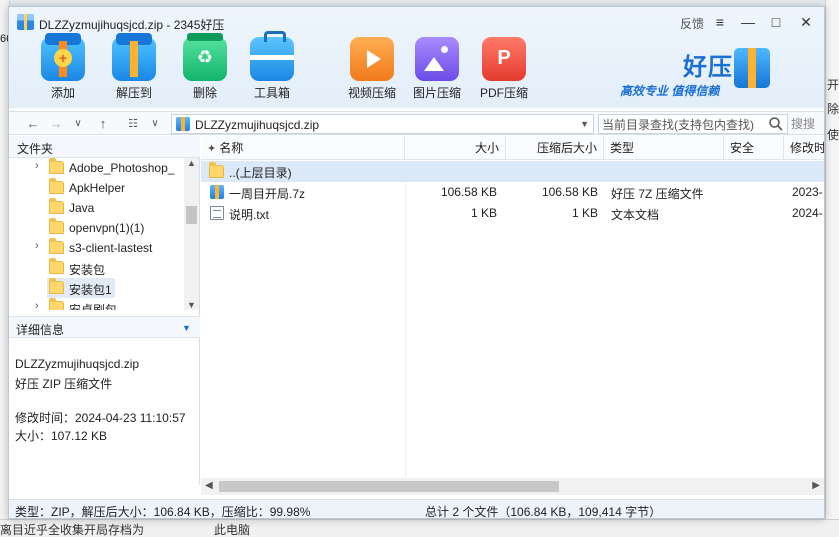 This screenshot has width=839, height=537. Describe the element at coordinates (692, 23) in the screenshot. I see `feedback-link: 反馈` at that location.